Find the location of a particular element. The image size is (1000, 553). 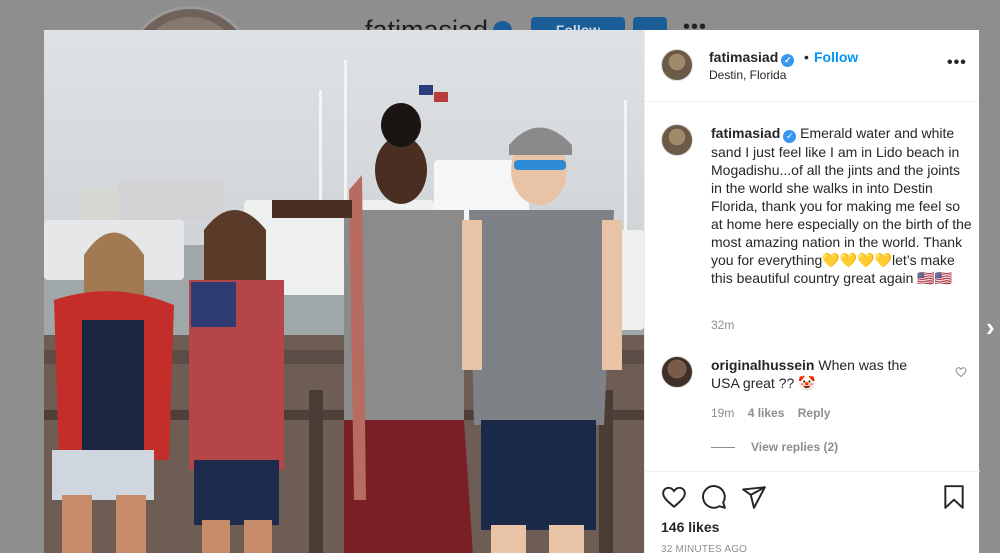

background-verified-icon is located at coordinates (502, 25).